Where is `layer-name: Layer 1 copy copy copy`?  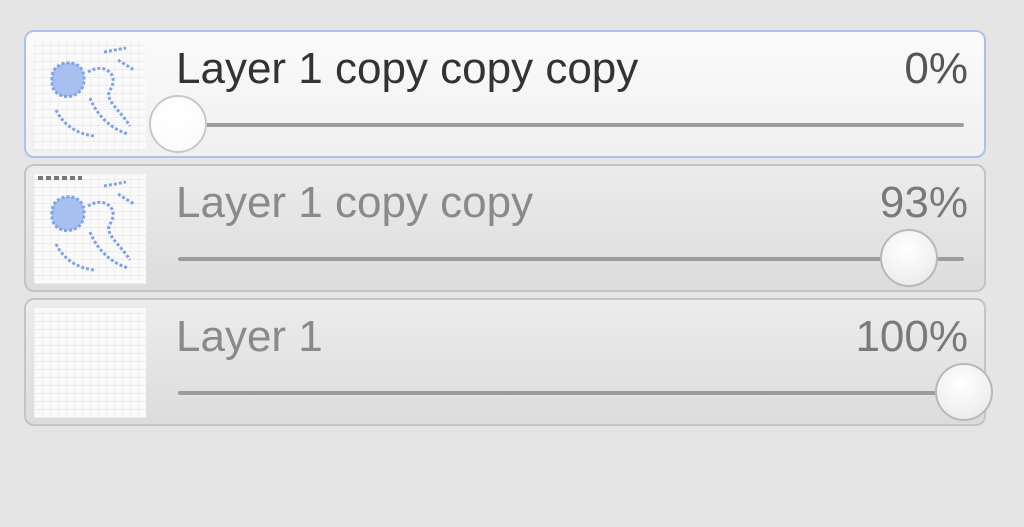
layer-name: Layer 1 copy copy copy is located at coordinates (407, 68).